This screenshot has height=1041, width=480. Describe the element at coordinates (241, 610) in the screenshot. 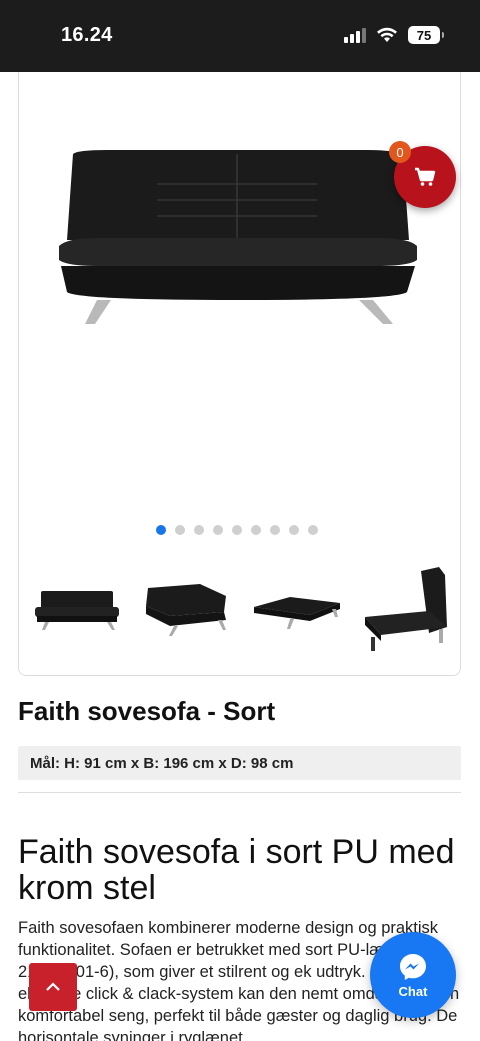

I see `thumbnail-strip` at that location.